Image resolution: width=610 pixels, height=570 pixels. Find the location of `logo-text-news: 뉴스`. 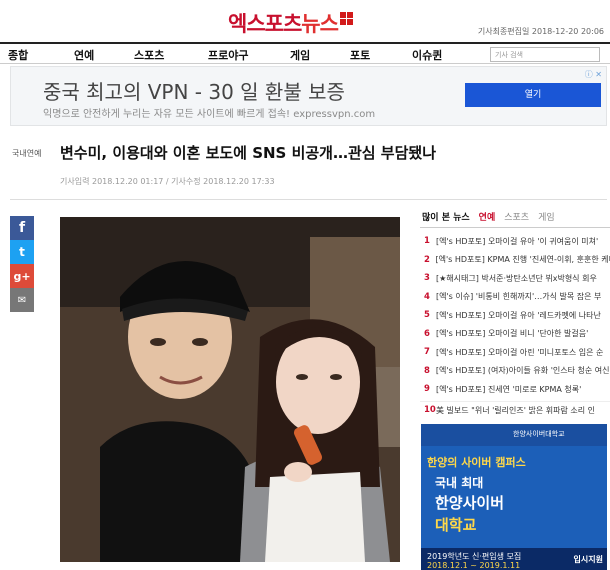

logo-text-news: 뉴스 is located at coordinates (320, 24).